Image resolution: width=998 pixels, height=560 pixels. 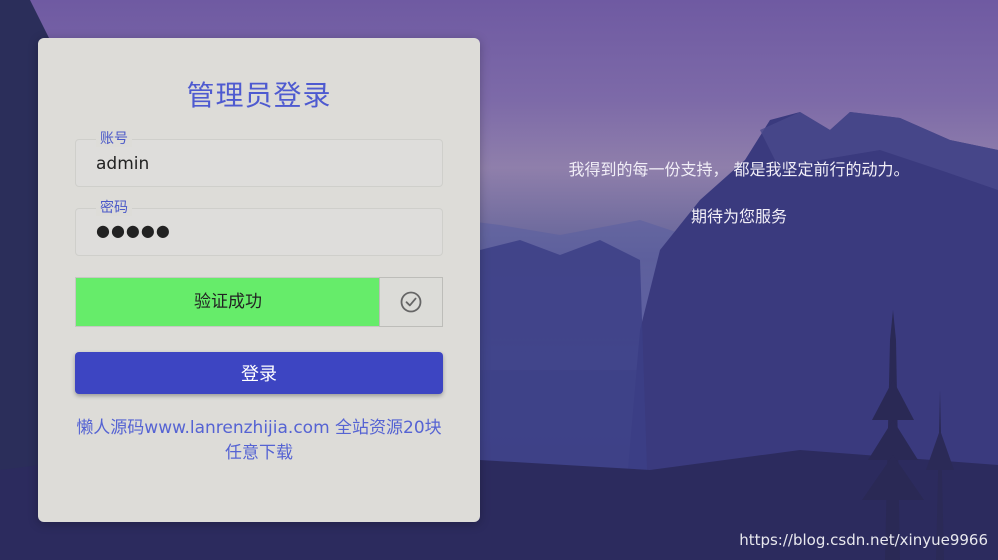 I want to click on slogan-line-1: 我得到的每一份支持， 都是我坚定前行的动力。, so click(x=739, y=169).